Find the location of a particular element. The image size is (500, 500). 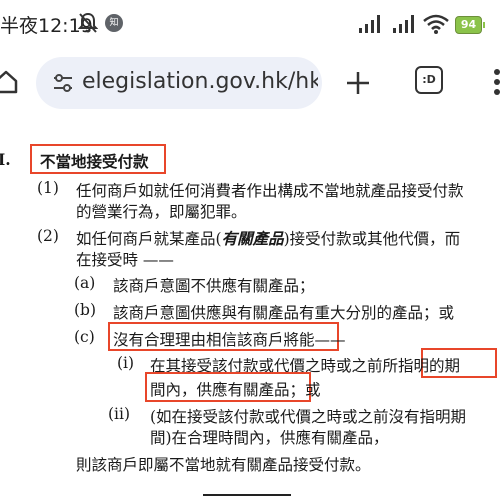

url-text: elegislation.gov.hk/hk is located at coordinates (200, 81).